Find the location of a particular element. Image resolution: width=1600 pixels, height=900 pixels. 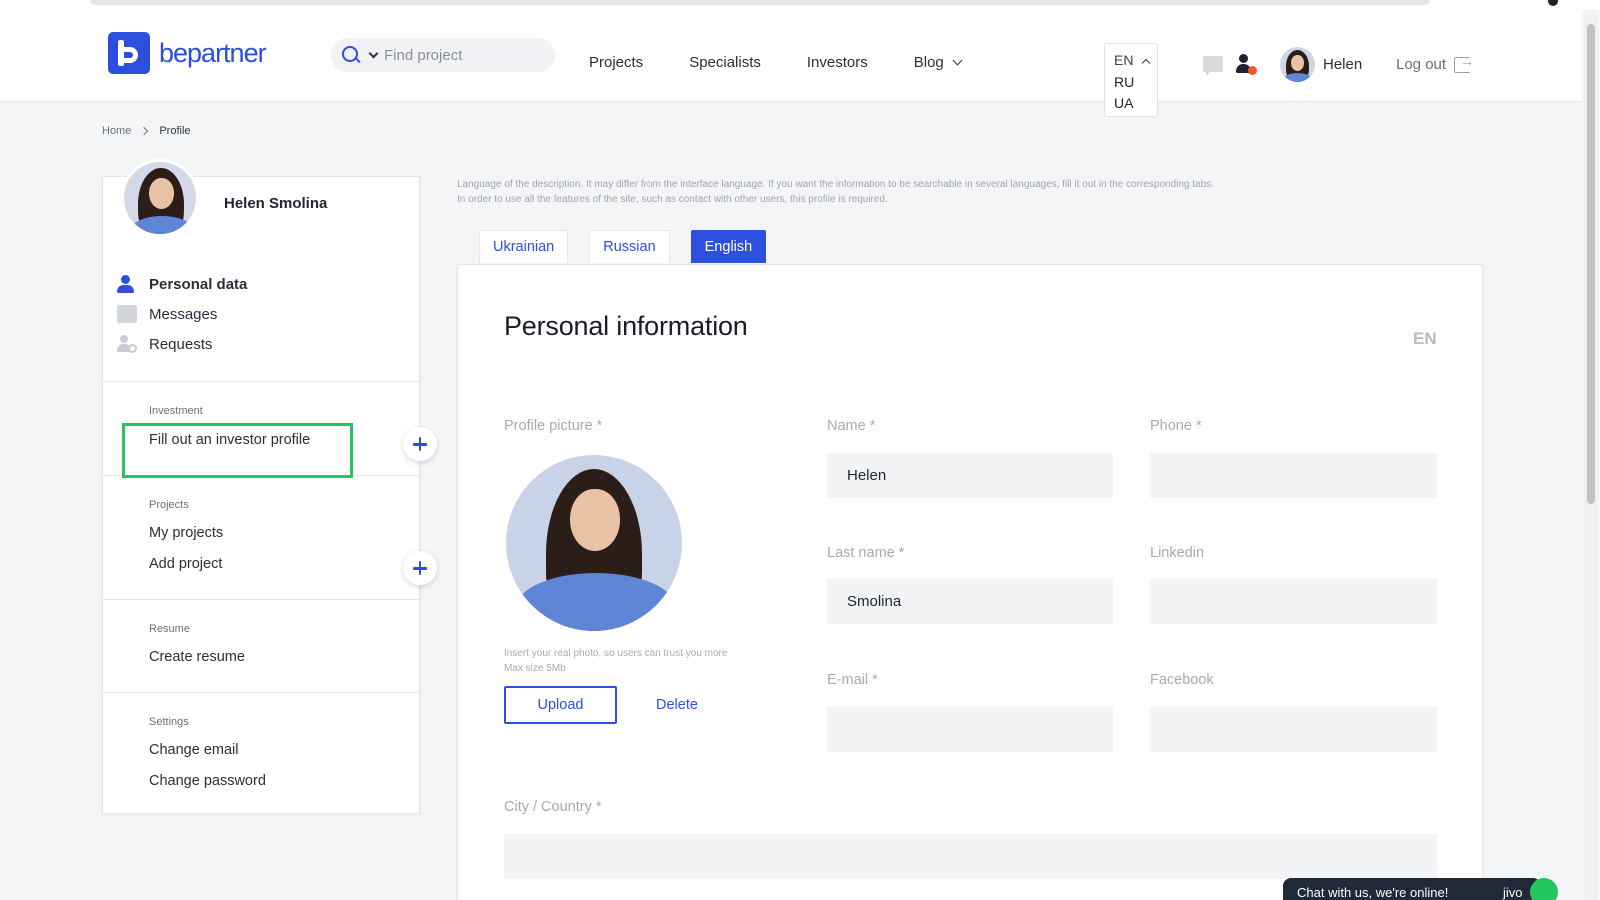

nav-investors: Investors is located at coordinates (837, 62).